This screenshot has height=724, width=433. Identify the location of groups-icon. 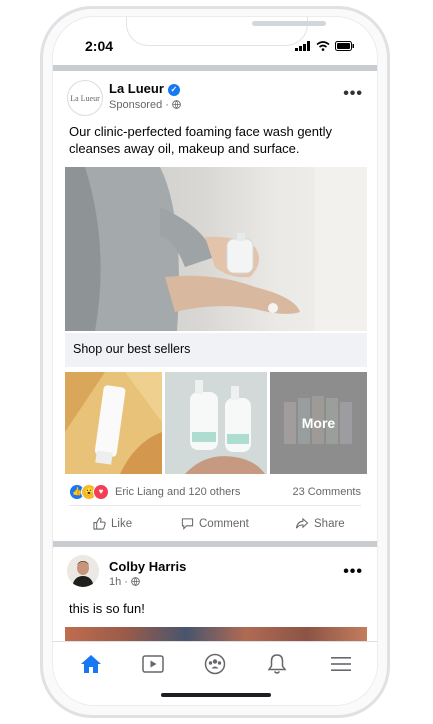
(215, 664).